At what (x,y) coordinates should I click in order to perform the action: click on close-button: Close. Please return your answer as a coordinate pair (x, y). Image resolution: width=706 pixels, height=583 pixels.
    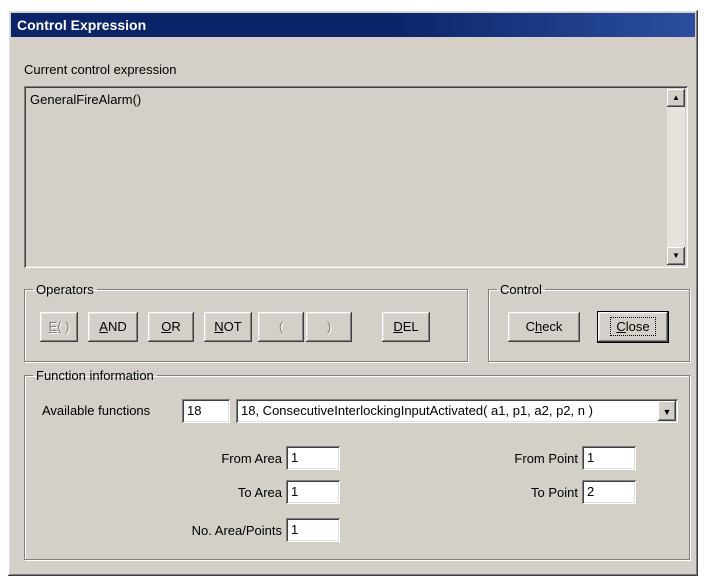
    Looking at the image, I should click on (633, 327).